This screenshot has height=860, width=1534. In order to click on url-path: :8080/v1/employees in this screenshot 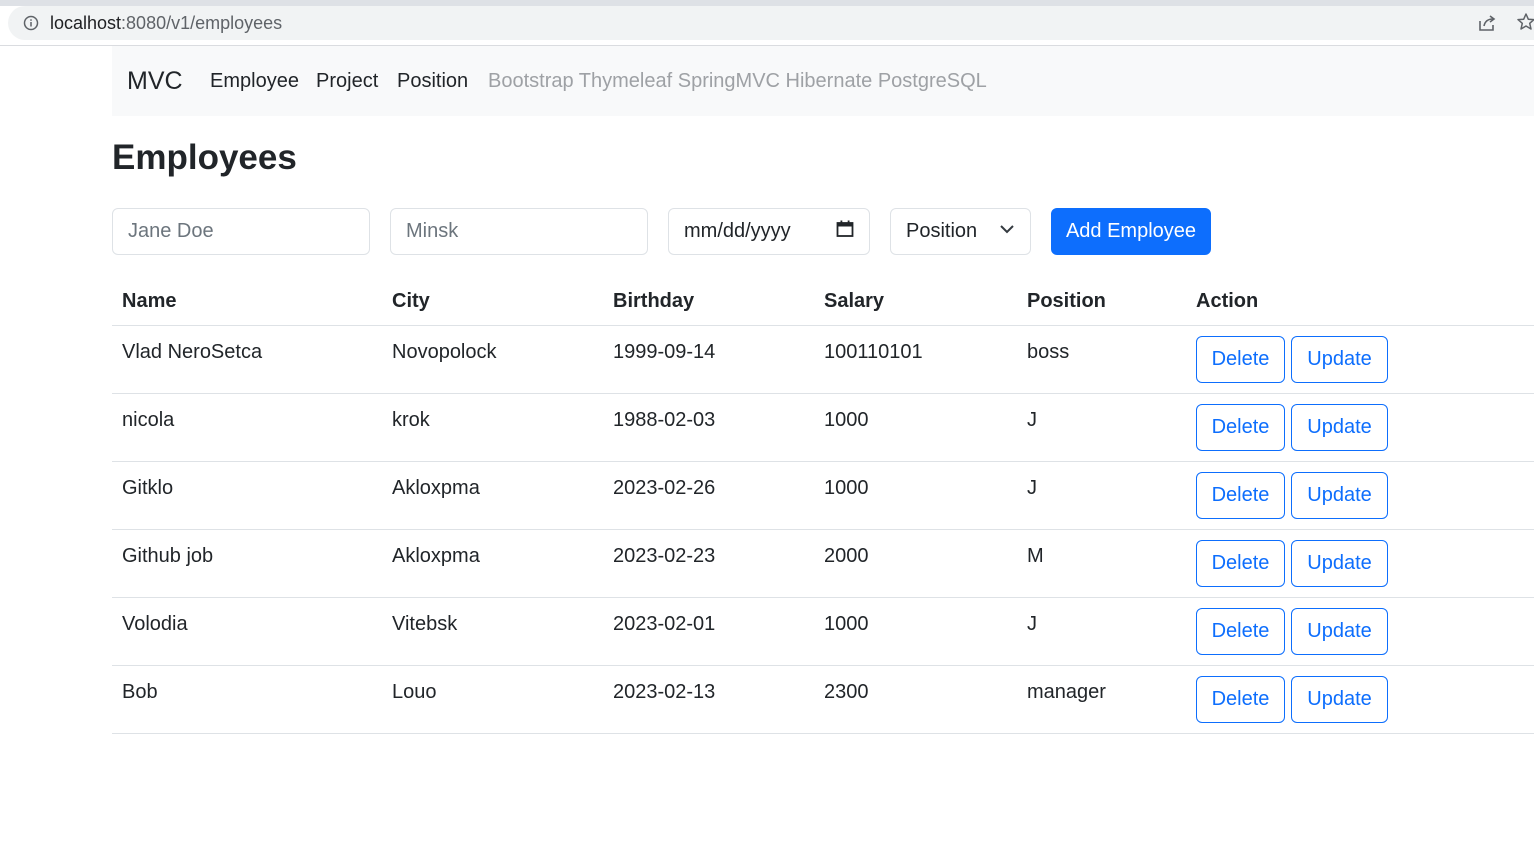, I will do `click(202, 23)`.